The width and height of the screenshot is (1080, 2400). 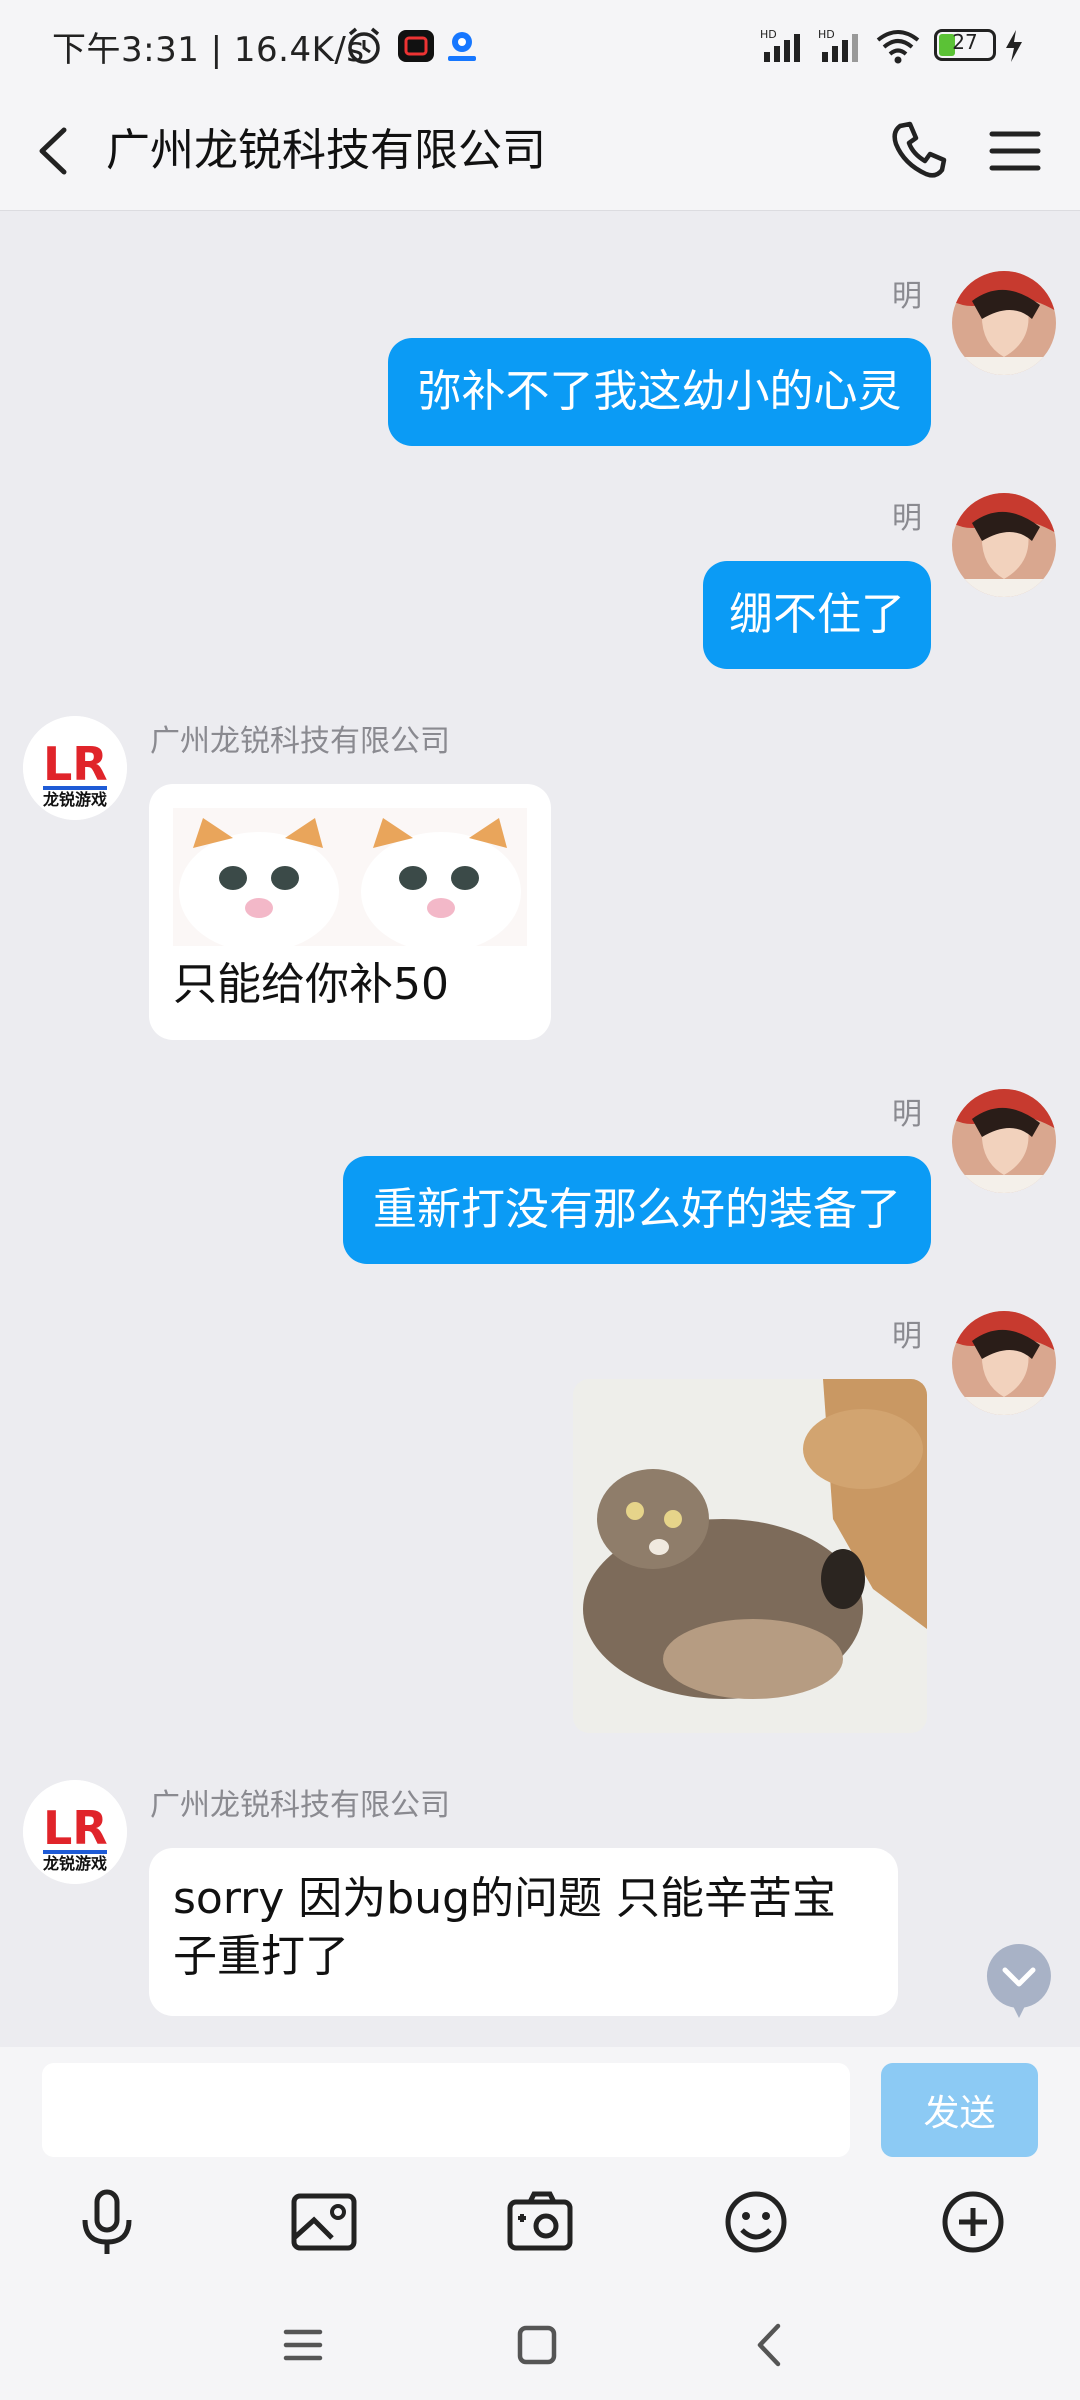 What do you see at coordinates (303, 2345) in the screenshot?
I see `recent-apps-icon` at bounding box center [303, 2345].